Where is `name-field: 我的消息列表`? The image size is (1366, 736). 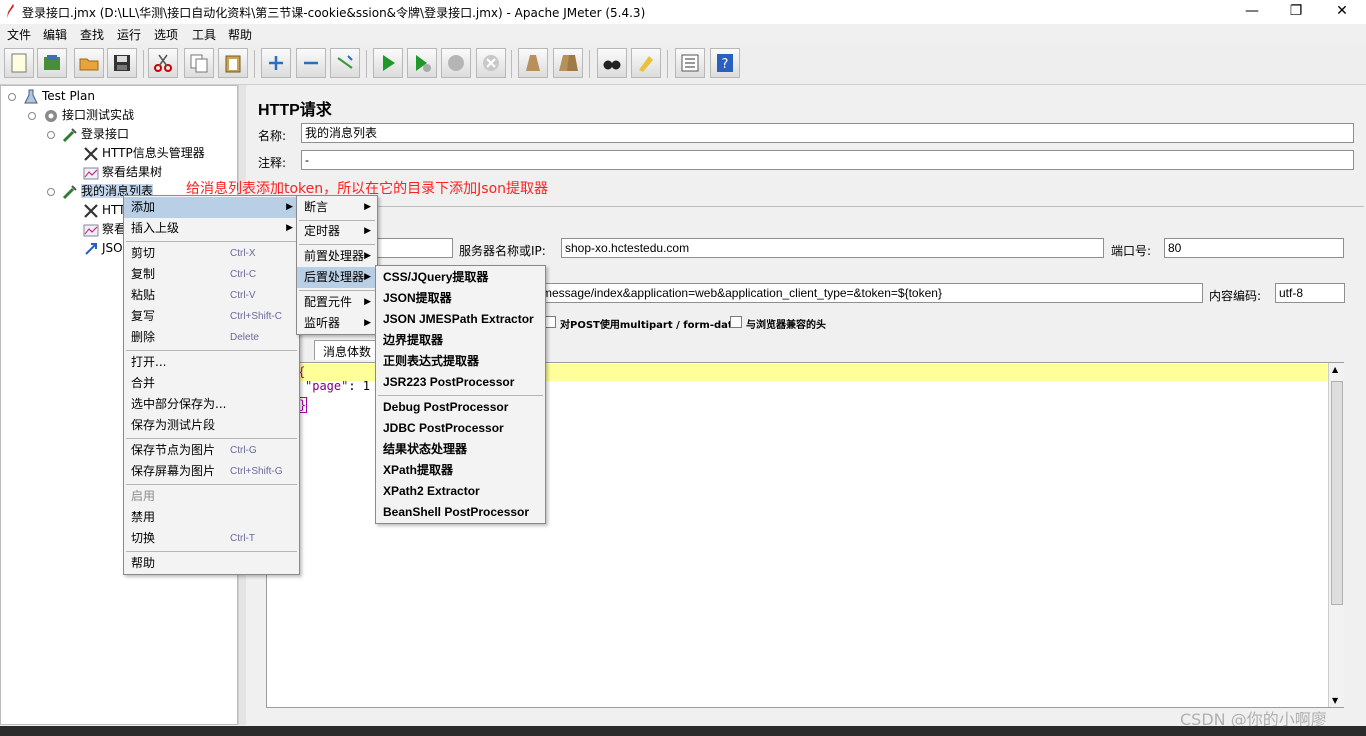
name-field: 我的消息列表 is located at coordinates (827, 133).